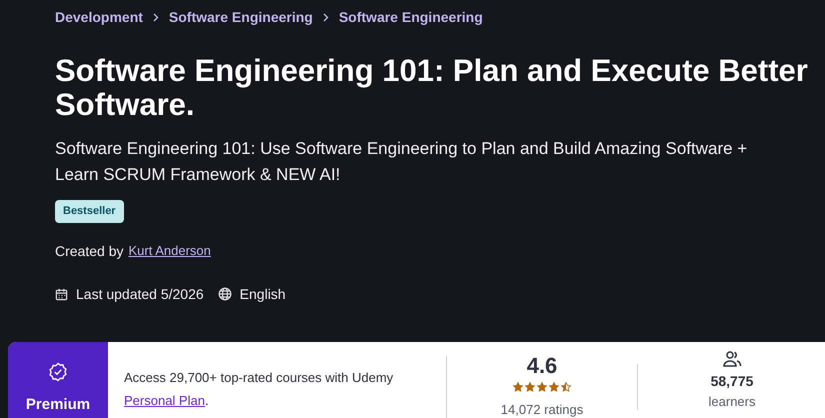 The image size is (825, 418). What do you see at coordinates (258, 389) in the screenshot?
I see `premium-description: Access 29,700+ top-rated courses with Udemy Personal Plan.` at bounding box center [258, 389].